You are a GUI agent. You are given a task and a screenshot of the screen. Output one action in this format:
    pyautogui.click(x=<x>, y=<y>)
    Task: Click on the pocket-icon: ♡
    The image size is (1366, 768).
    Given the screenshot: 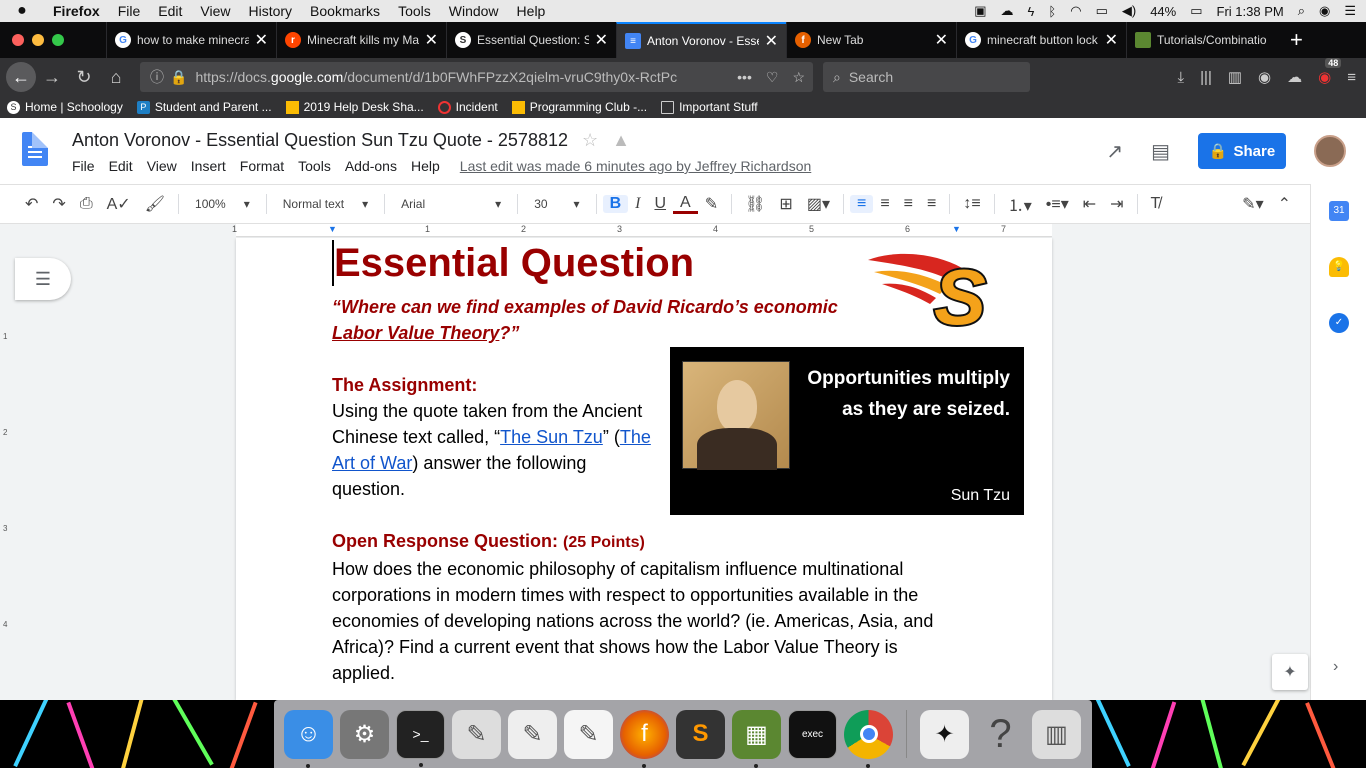 What is the action you would take?
    pyautogui.click(x=772, y=77)
    